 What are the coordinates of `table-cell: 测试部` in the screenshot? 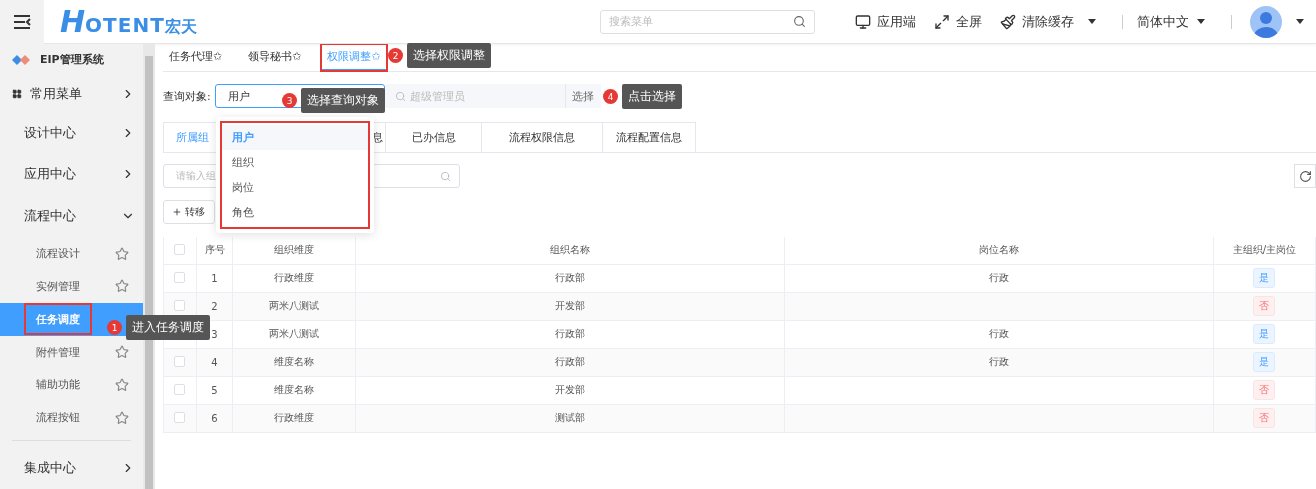 It's located at (570, 418).